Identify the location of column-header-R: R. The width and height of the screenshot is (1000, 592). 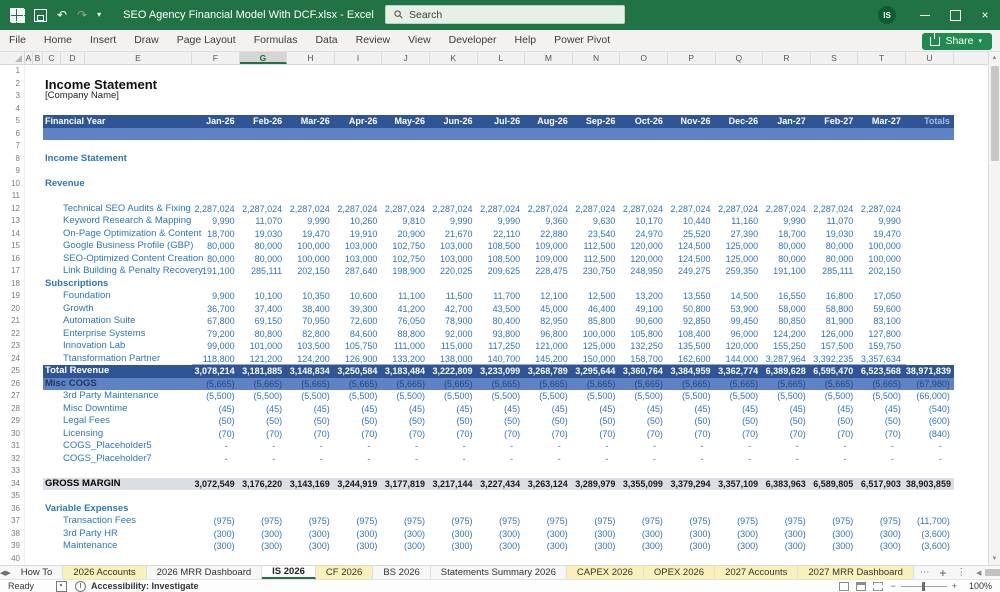
(787, 58).